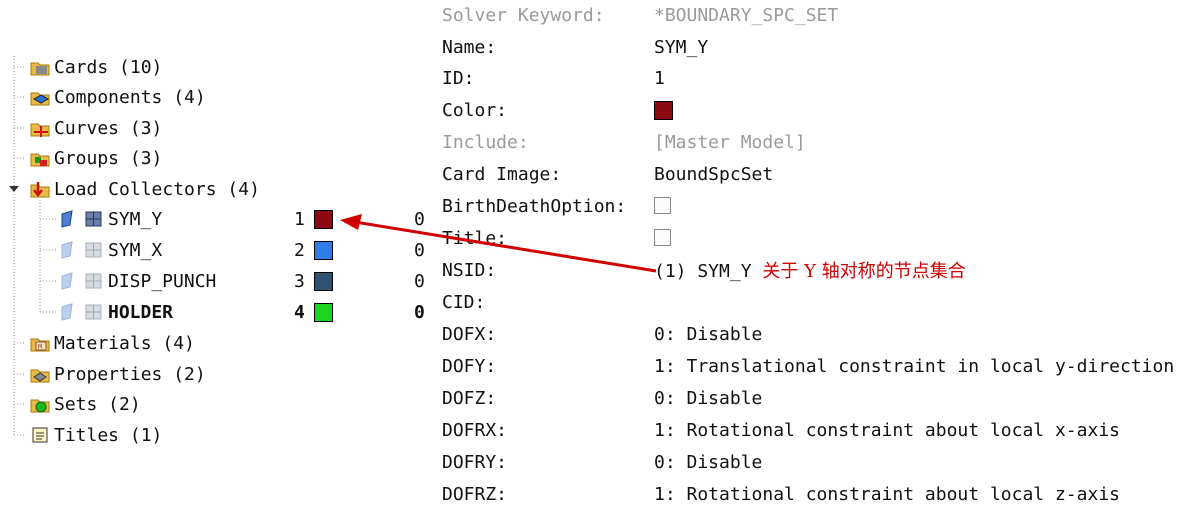 This screenshot has width=1192, height=512. I want to click on property-key: NSID:, so click(469, 270).